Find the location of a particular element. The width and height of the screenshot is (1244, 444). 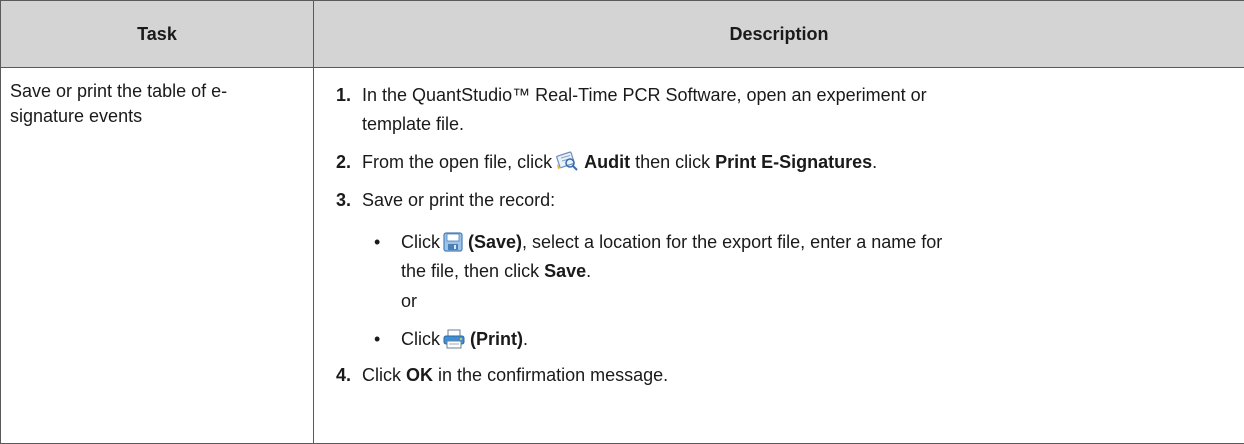

line2-suffix: . is located at coordinates (588, 271).